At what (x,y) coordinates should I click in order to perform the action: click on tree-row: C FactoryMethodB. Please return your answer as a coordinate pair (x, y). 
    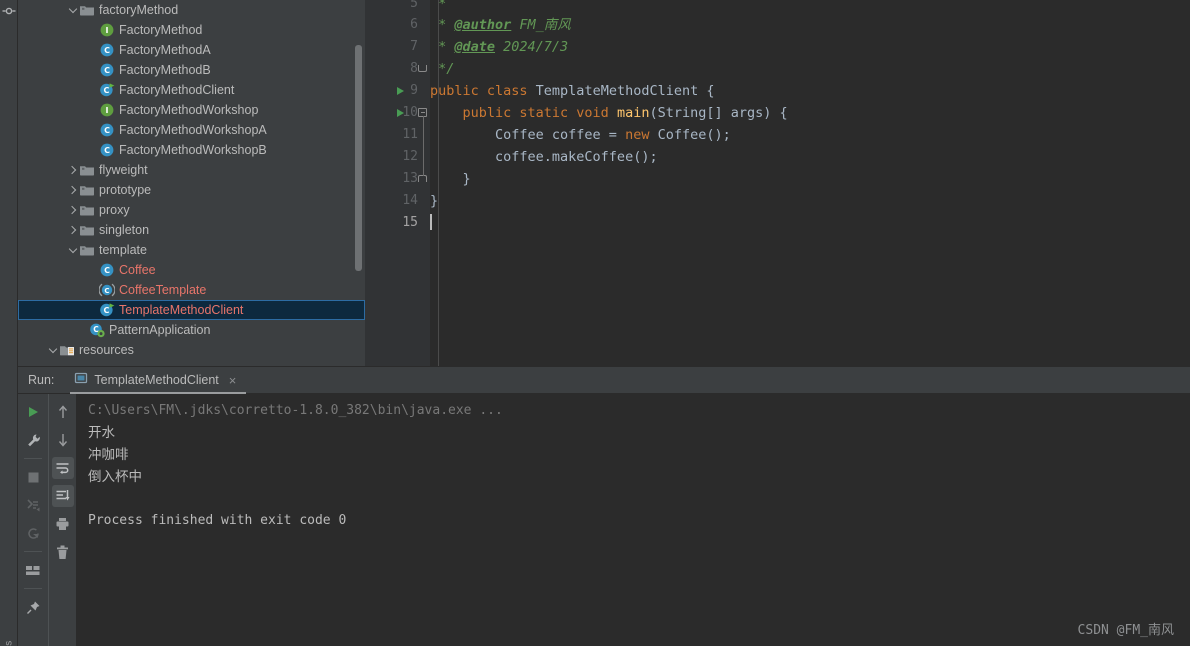
    Looking at the image, I should click on (191, 70).